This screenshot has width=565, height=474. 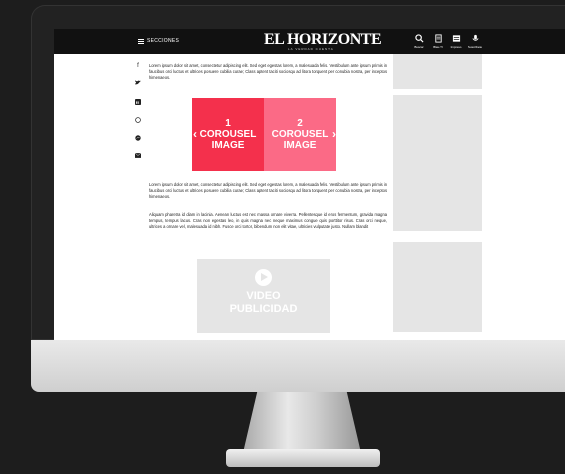 I want to click on linkedin-icon, so click(x=138, y=103).